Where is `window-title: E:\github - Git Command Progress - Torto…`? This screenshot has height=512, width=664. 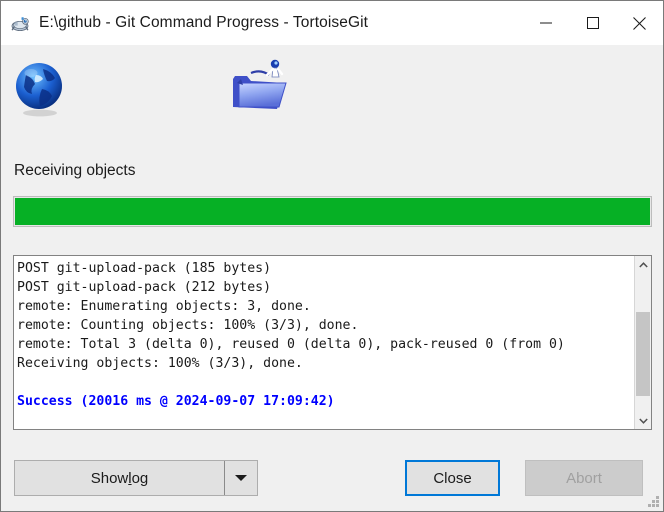
window-title: E:\github - Git Command Progress - Torto… is located at coordinates (204, 22).